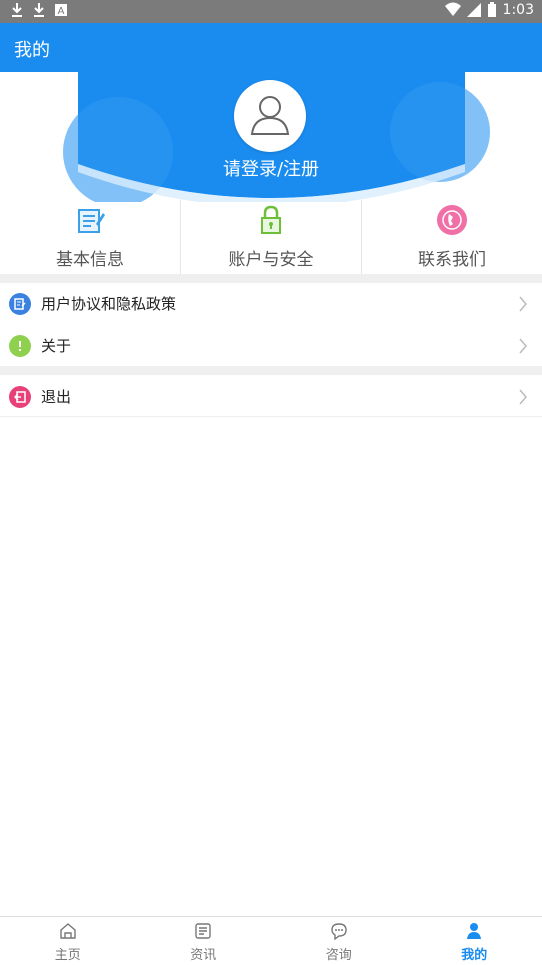  Describe the element at coordinates (90, 220) in the screenshot. I see `edit-document-icon` at that location.